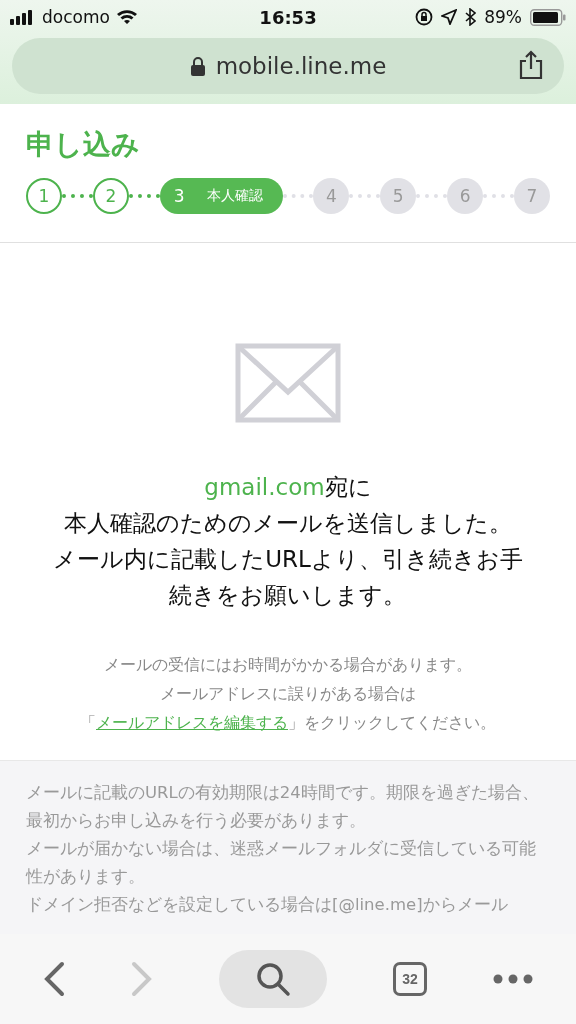  What do you see at coordinates (531, 65) in the screenshot?
I see `share-icon` at bounding box center [531, 65].